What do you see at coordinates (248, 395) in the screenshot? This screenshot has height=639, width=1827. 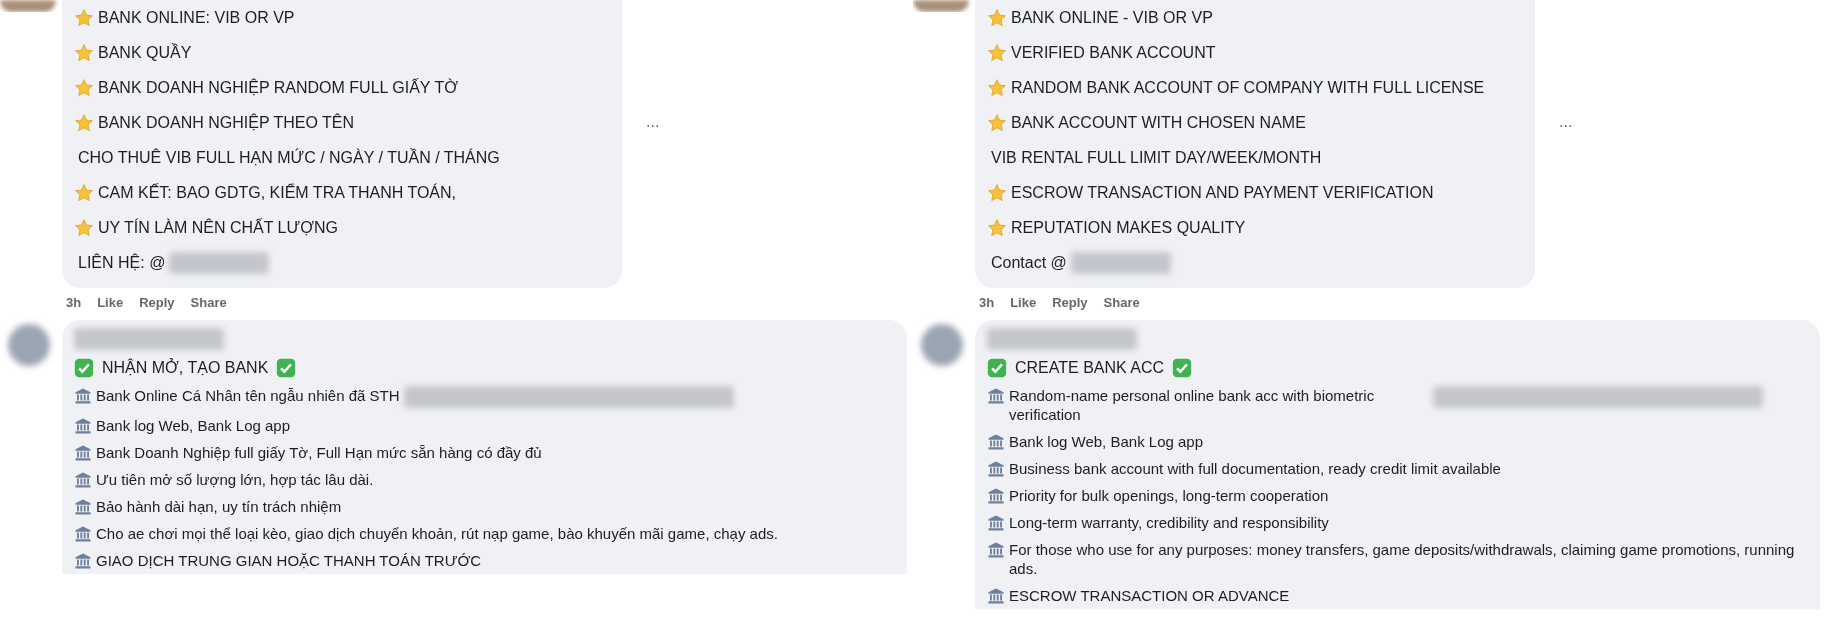 I see `comment-text: Bank Online Cá Nhân tên ngẫu nhiên đã STH` at bounding box center [248, 395].